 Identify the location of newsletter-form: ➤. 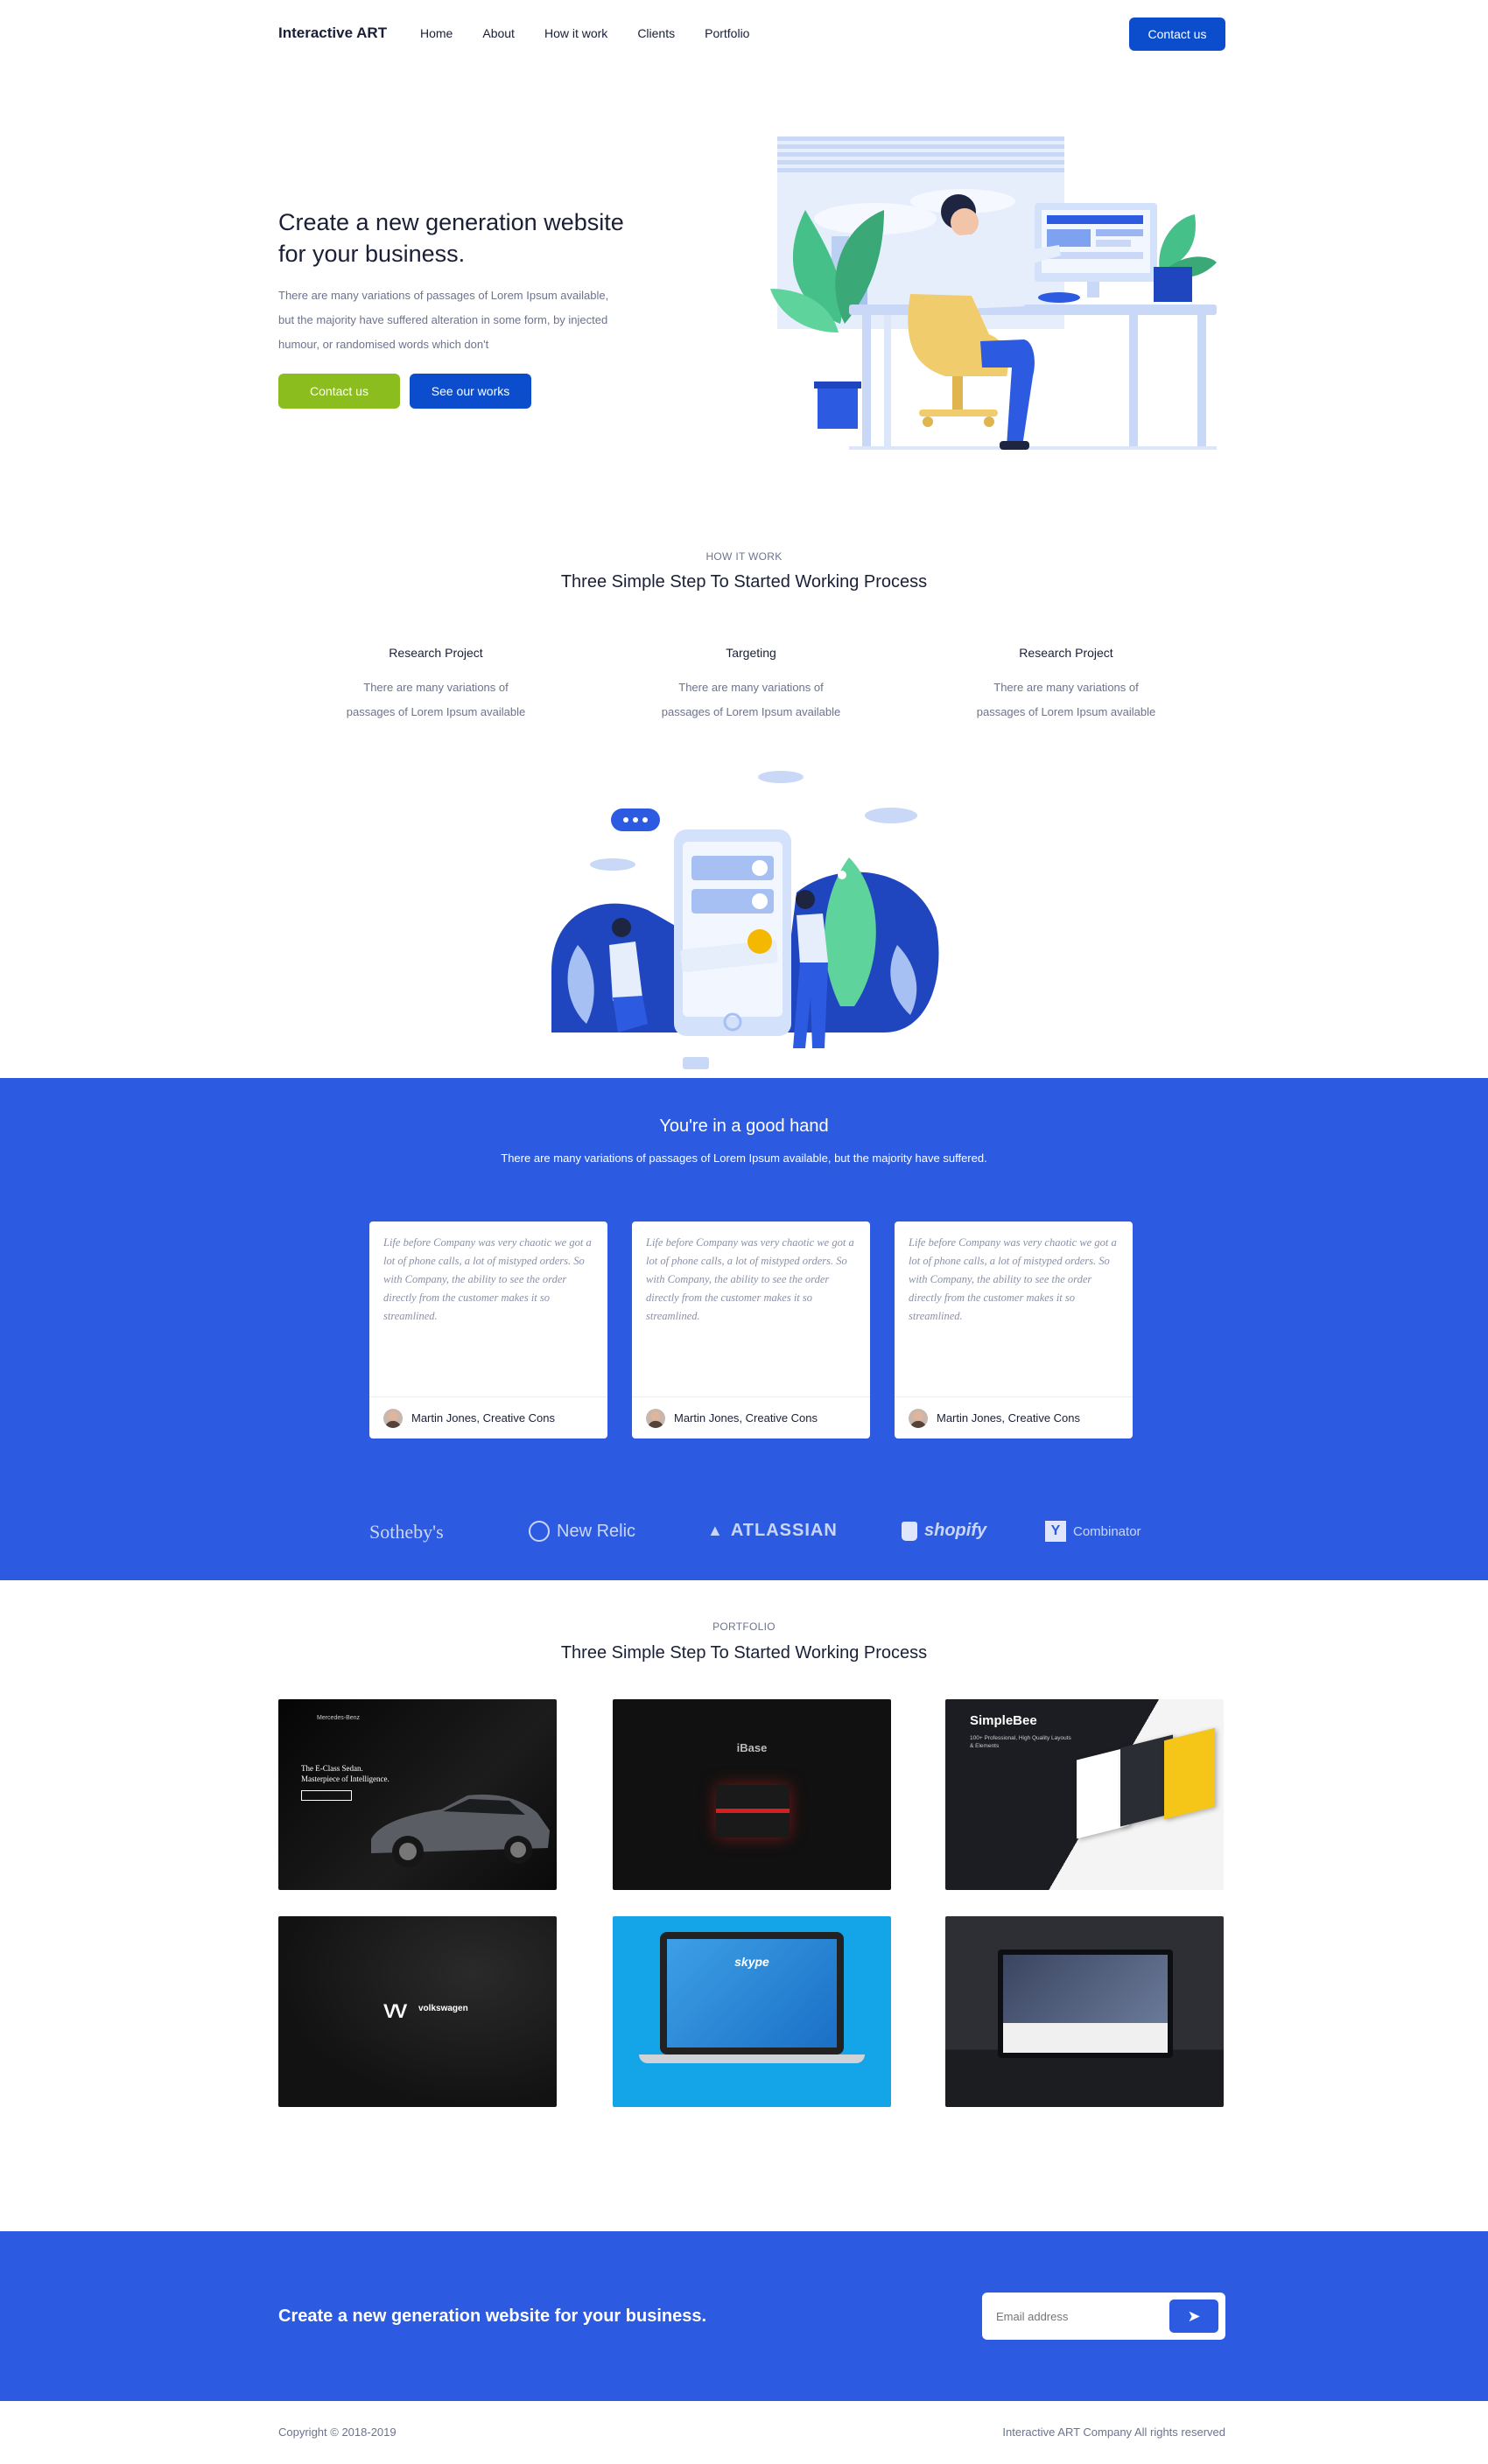
(1103, 2316).